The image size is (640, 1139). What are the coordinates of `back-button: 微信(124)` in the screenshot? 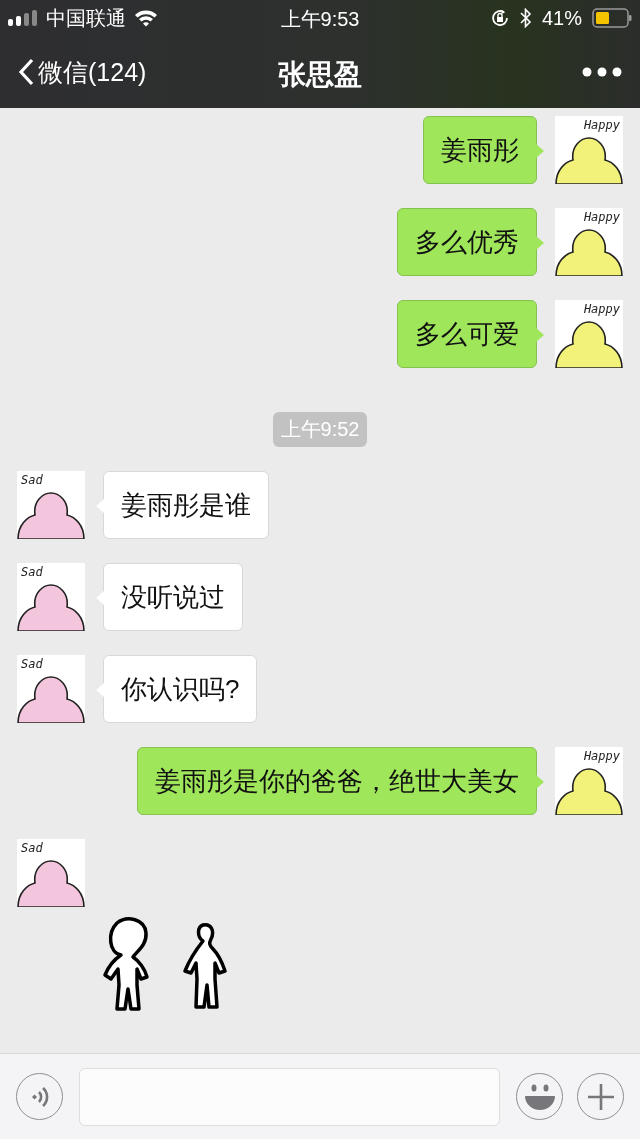 It's located at (82, 72).